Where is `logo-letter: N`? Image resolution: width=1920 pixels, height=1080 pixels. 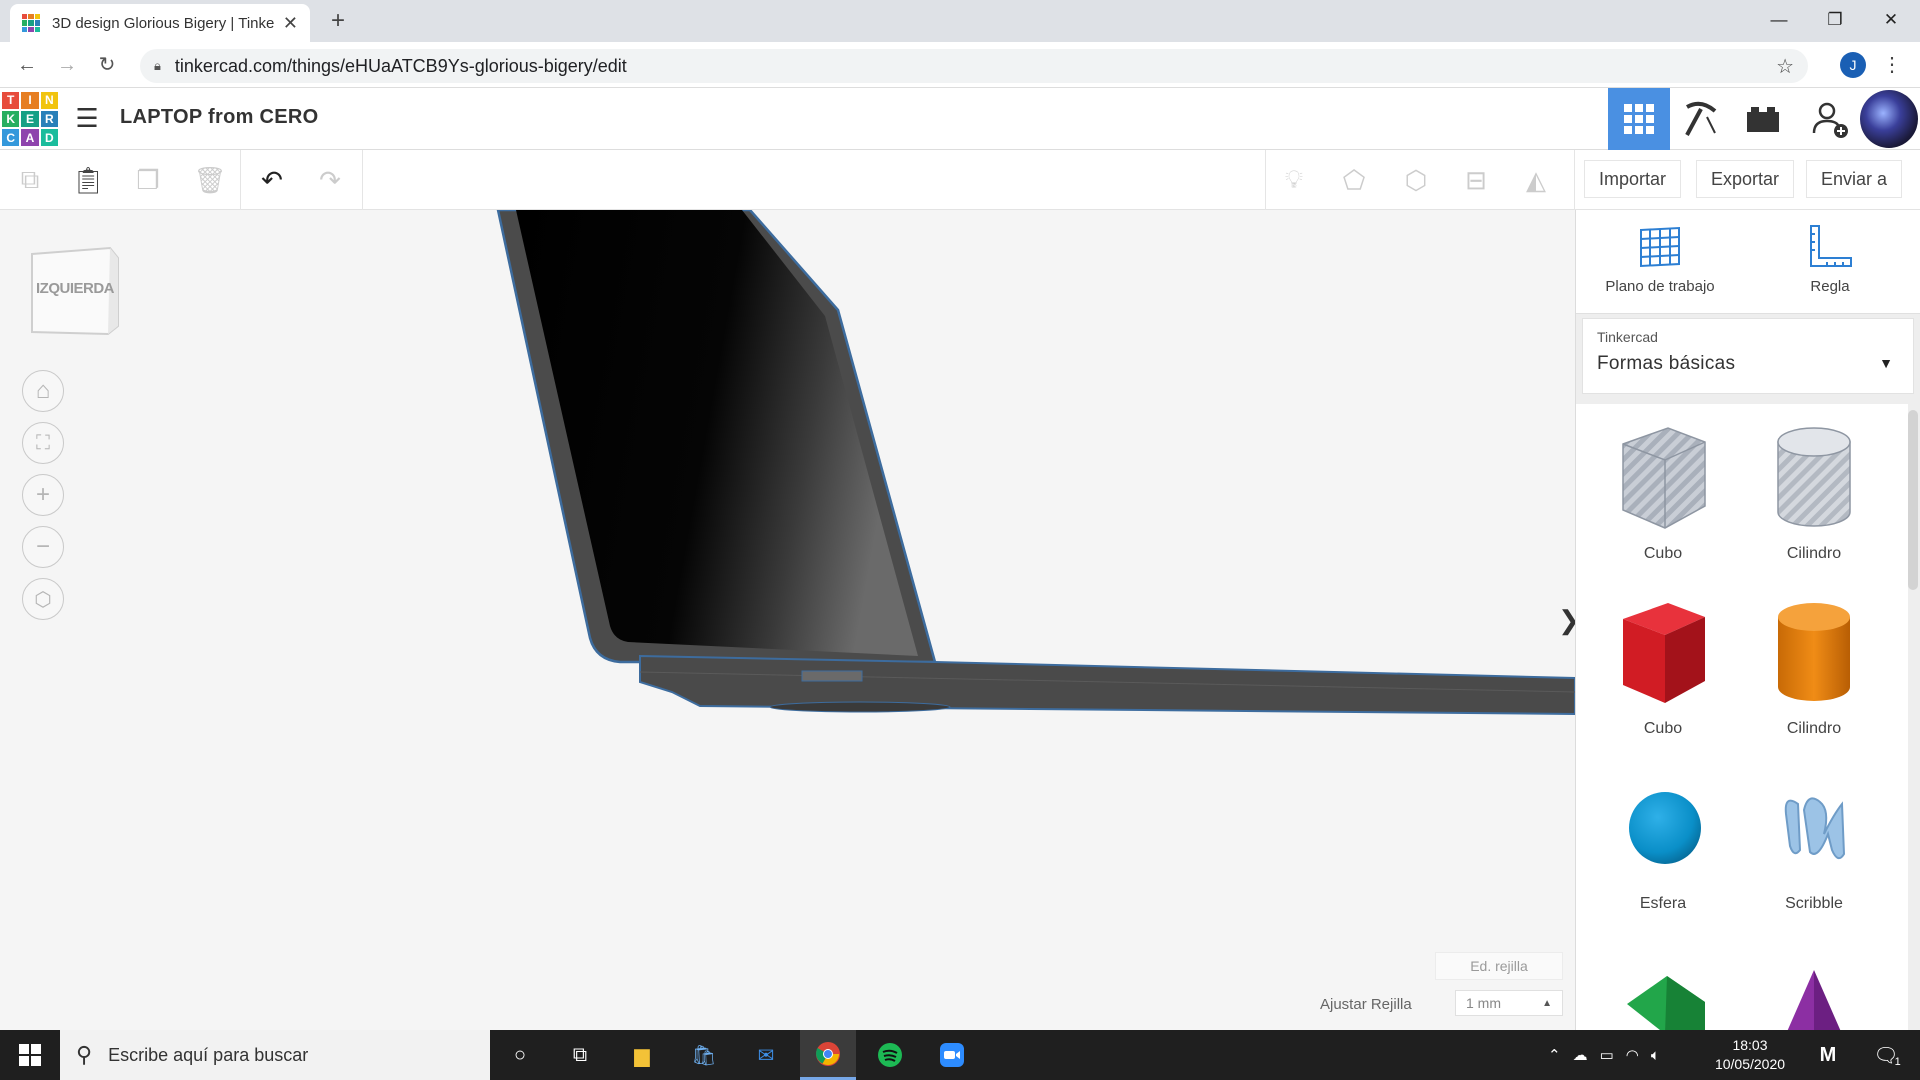
logo-letter: N is located at coordinates (49, 100).